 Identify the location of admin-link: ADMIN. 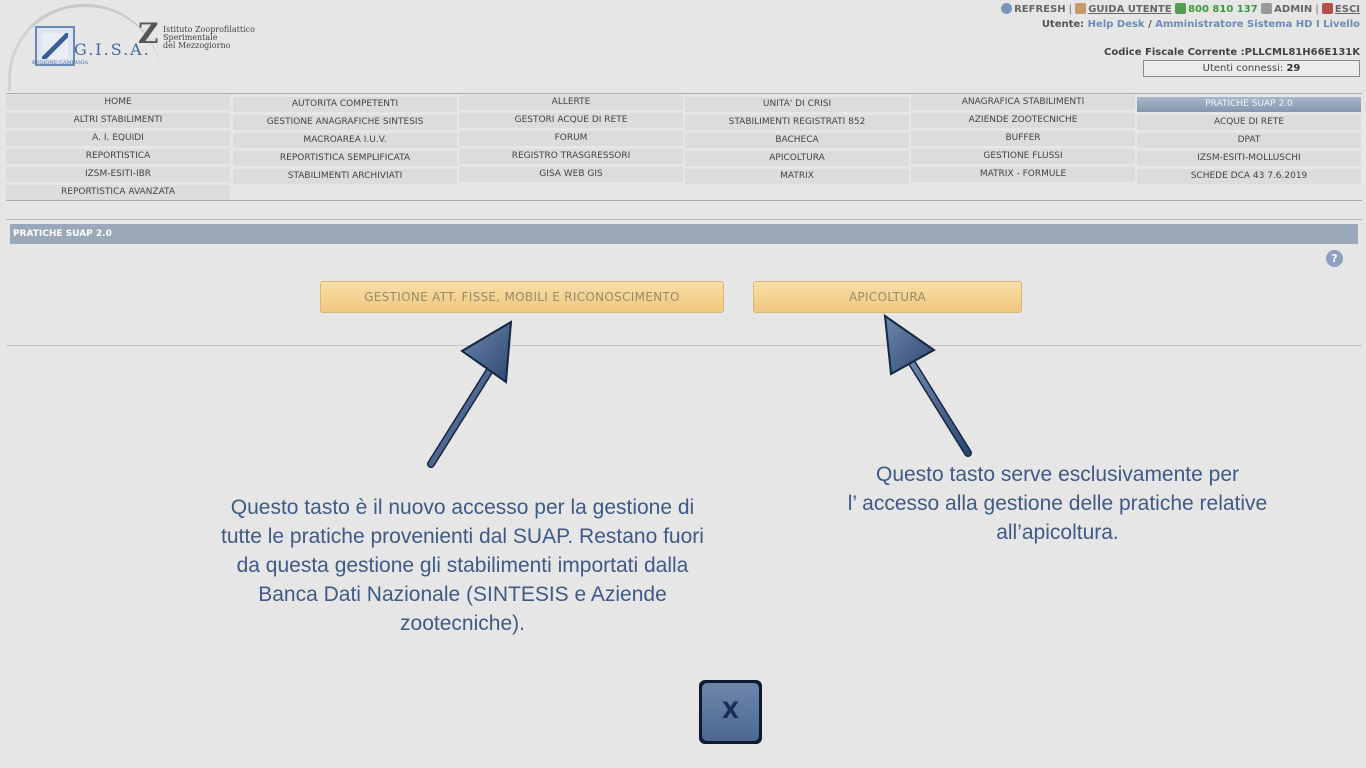
(1287, 9).